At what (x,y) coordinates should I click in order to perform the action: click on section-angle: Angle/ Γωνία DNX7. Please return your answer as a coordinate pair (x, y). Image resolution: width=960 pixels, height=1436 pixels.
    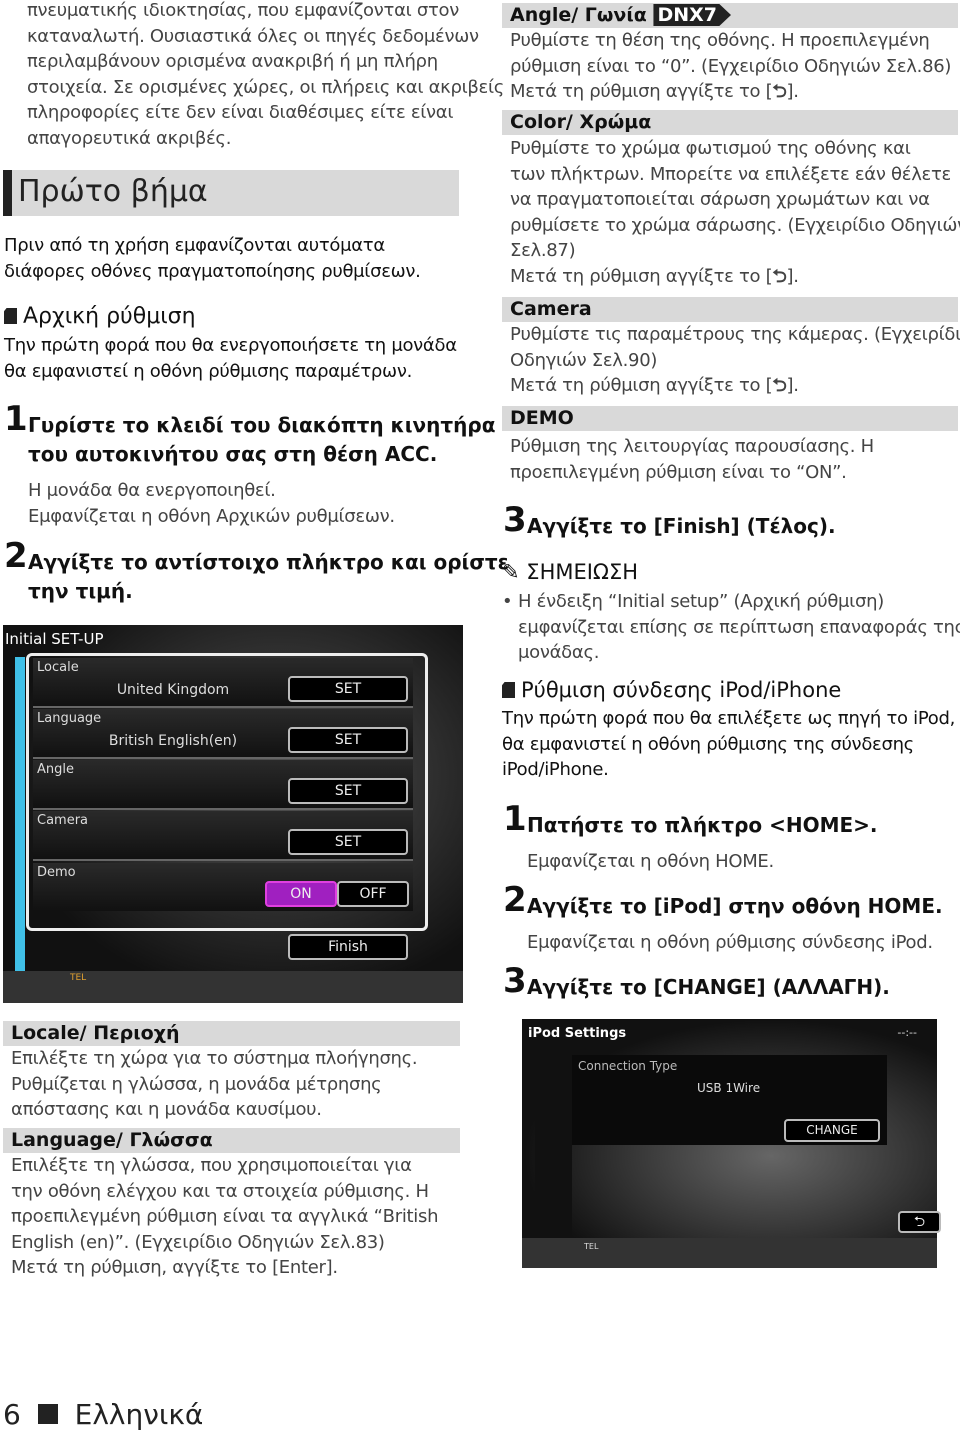
    Looking at the image, I should click on (730, 15).